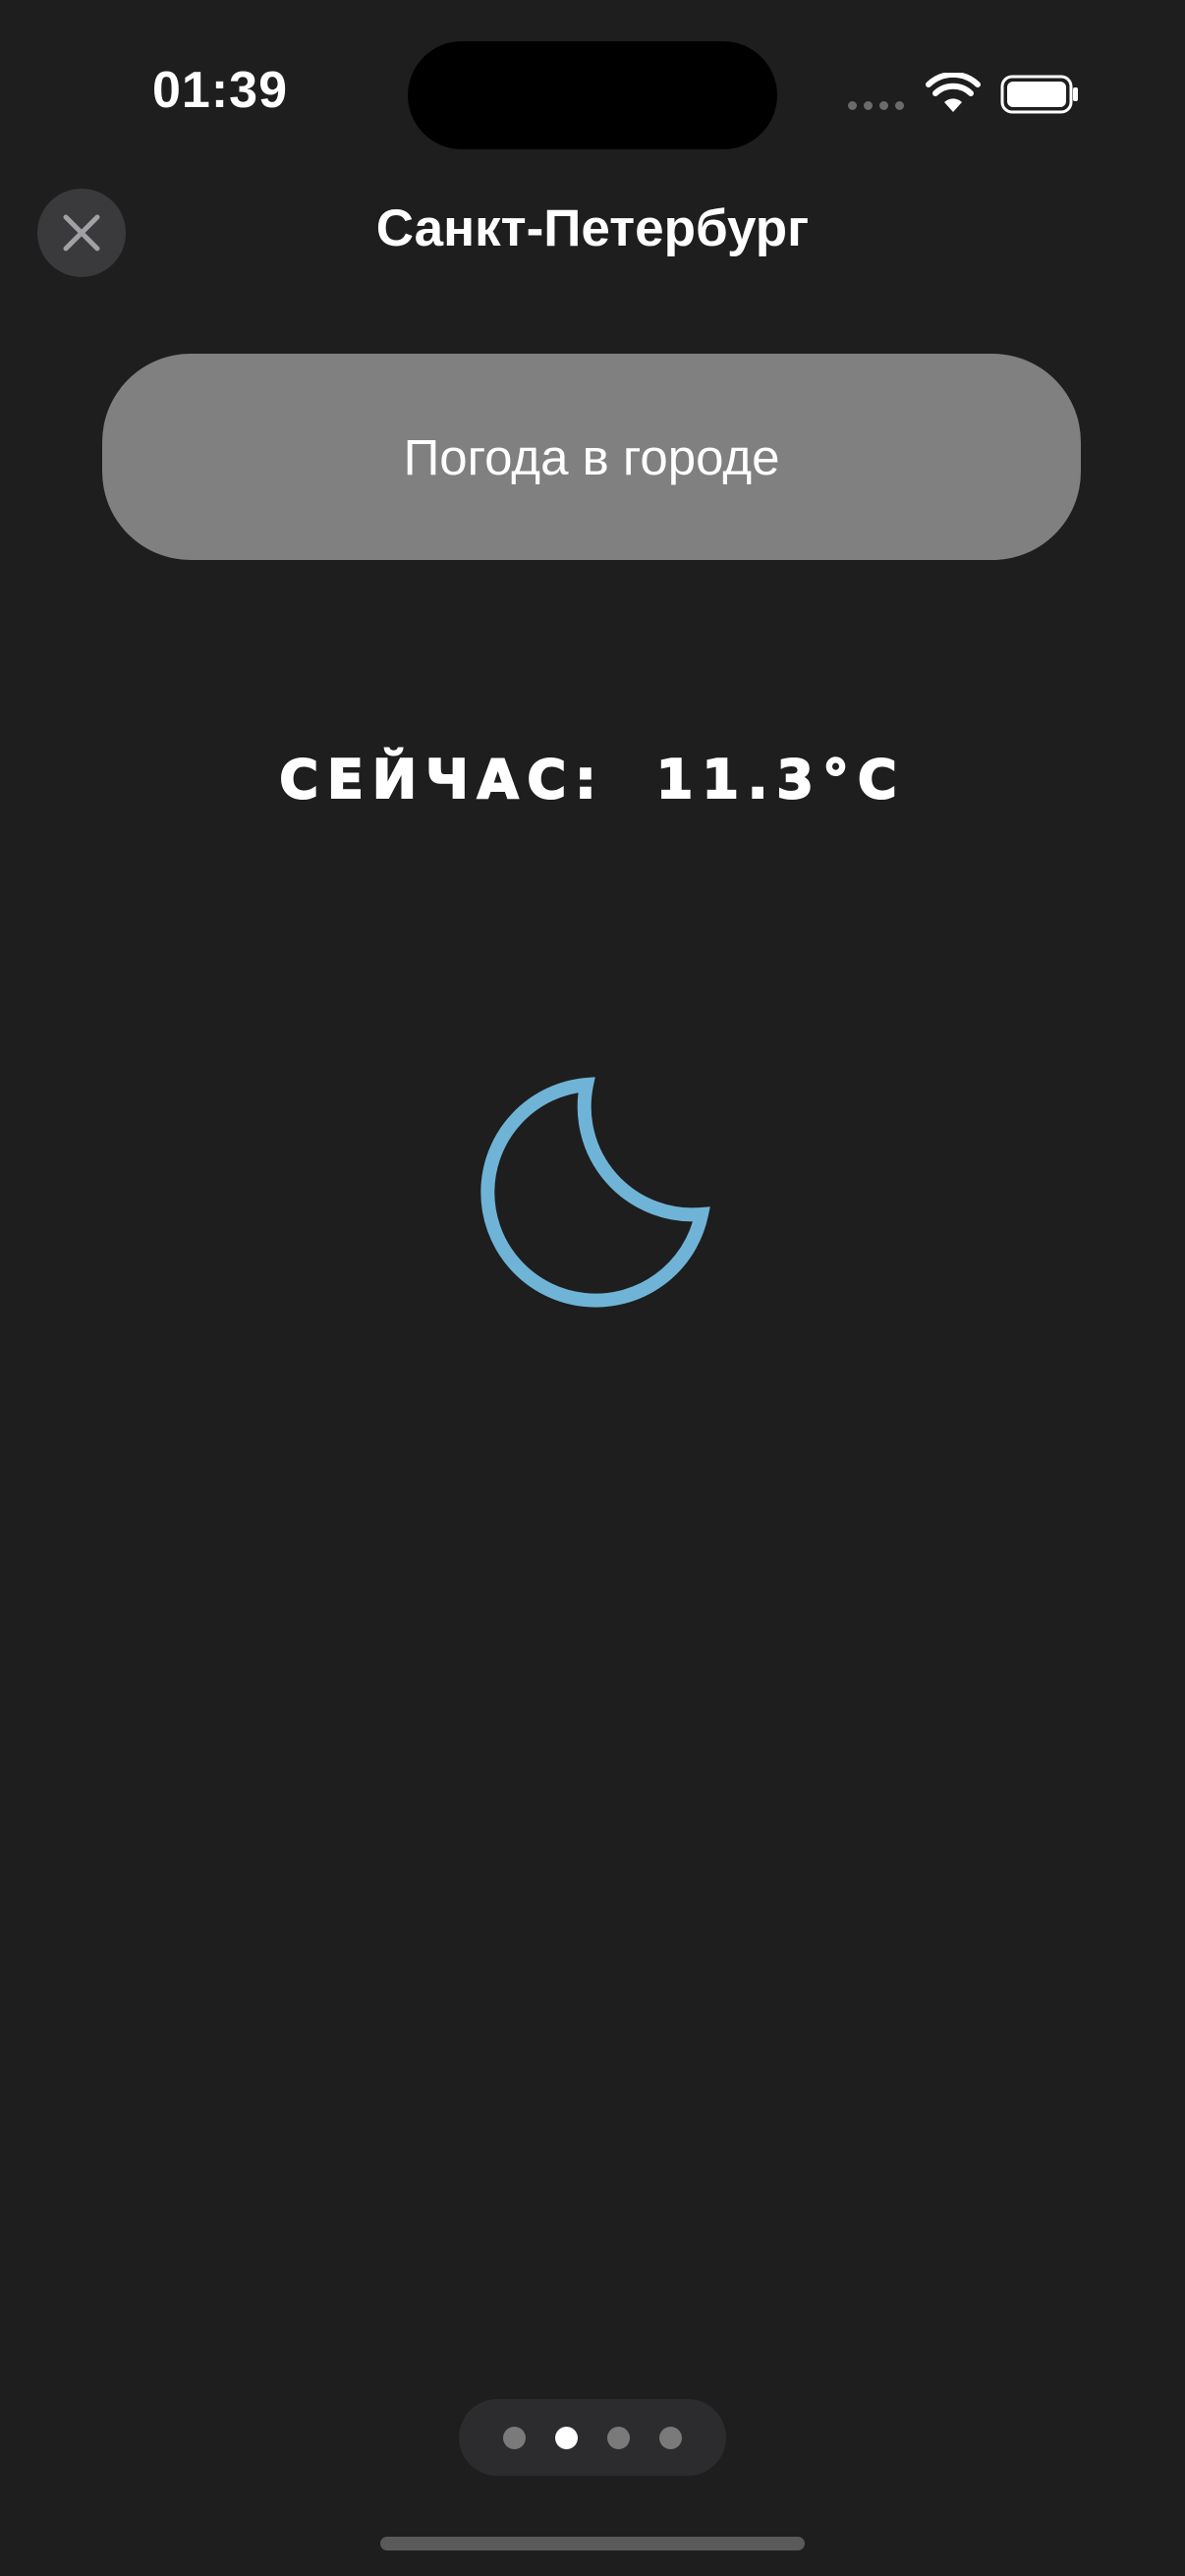  I want to click on battery-icon, so click(1039, 94).